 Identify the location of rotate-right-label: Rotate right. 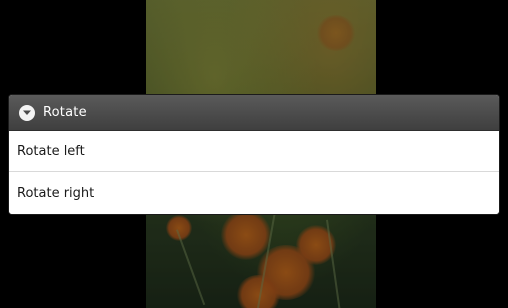
(56, 193).